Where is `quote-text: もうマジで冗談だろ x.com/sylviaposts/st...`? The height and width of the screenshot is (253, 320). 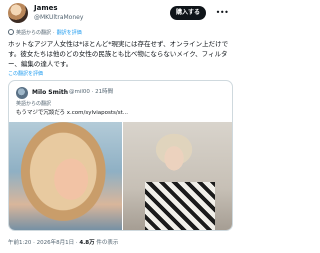
quote-text: もうマジで冗談だろ x.com/sylviaposts/st... is located at coordinates (72, 113).